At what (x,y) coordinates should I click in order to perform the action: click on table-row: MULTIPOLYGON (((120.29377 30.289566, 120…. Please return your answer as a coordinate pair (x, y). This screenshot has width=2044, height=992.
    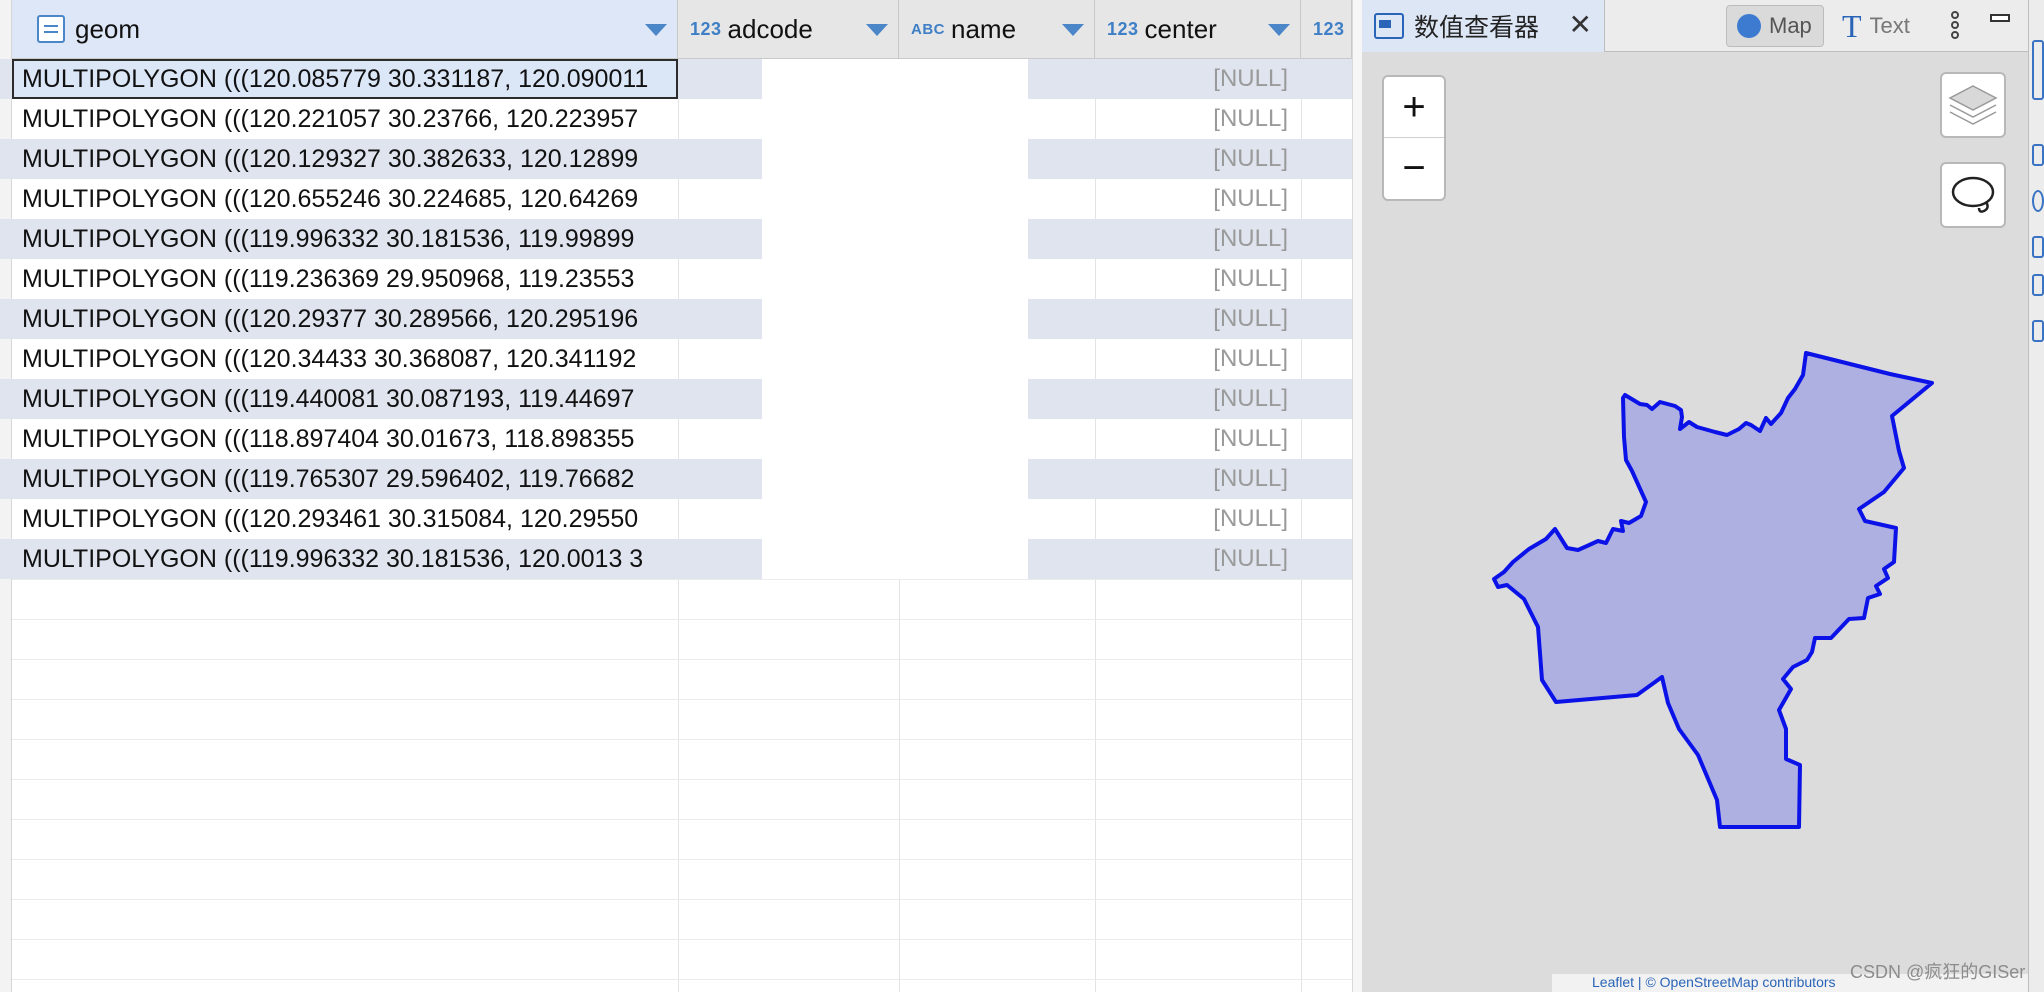
    Looking at the image, I should click on (676, 319).